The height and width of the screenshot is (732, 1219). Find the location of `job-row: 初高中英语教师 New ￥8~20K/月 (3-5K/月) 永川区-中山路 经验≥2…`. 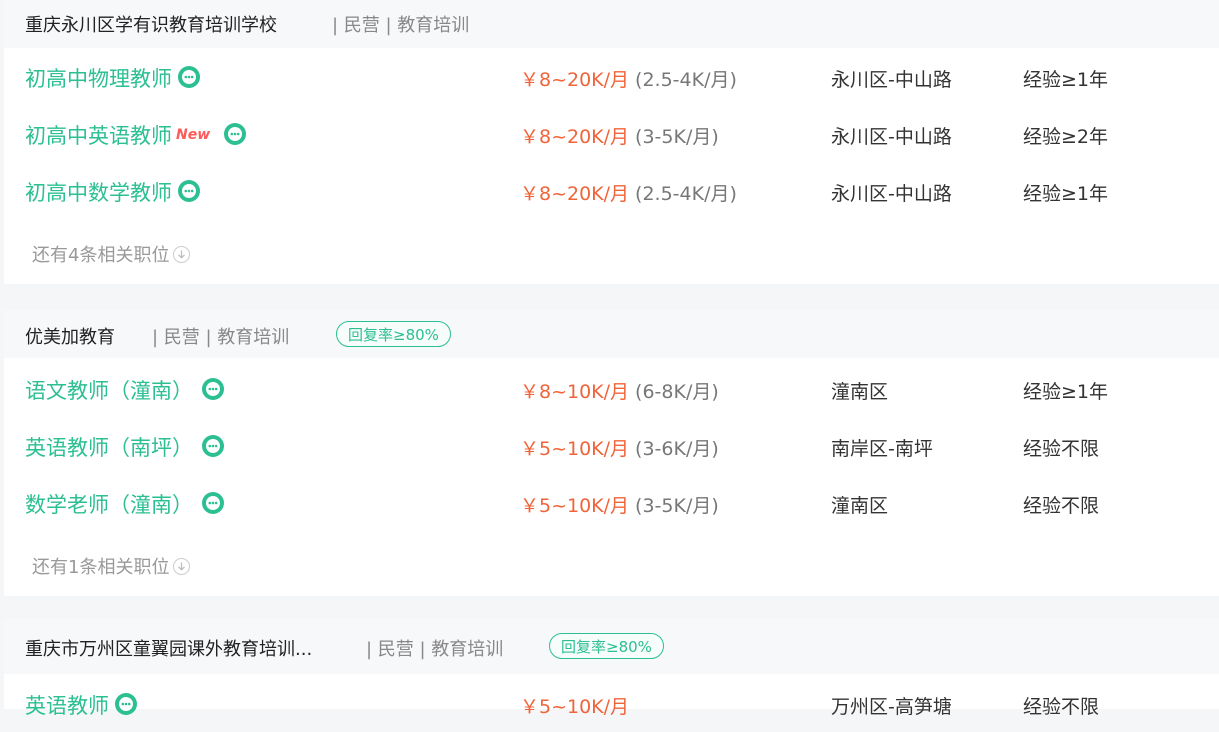

job-row: 初高中英语教师 New ￥8~20K/月 (3-5K/月) 永川区-中山路 经验≥2… is located at coordinates (611, 137).